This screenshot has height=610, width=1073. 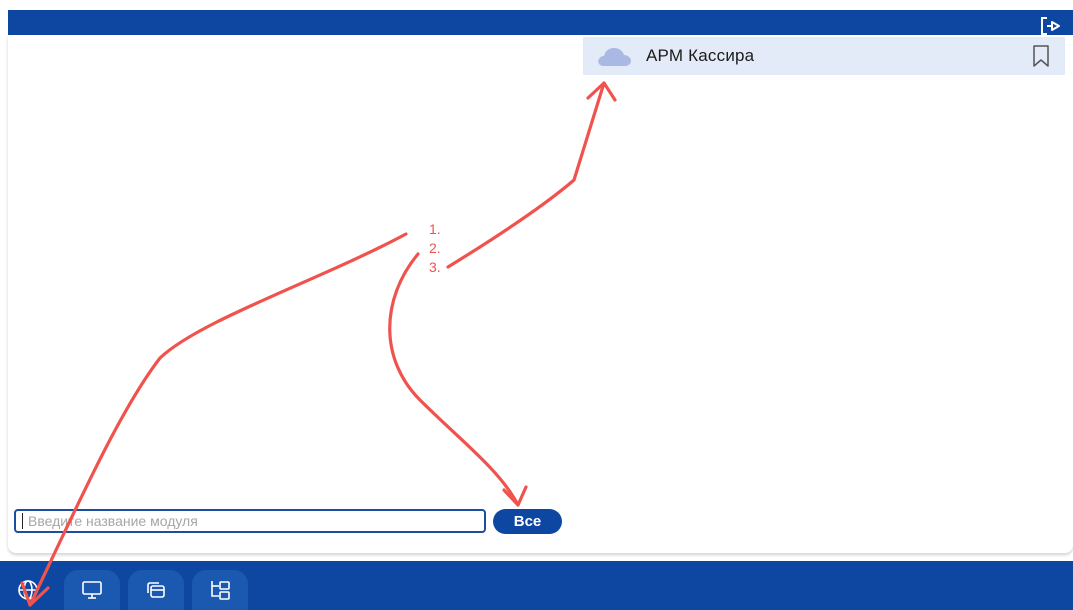 I want to click on bookmark-icon, so click(x=1041, y=56).